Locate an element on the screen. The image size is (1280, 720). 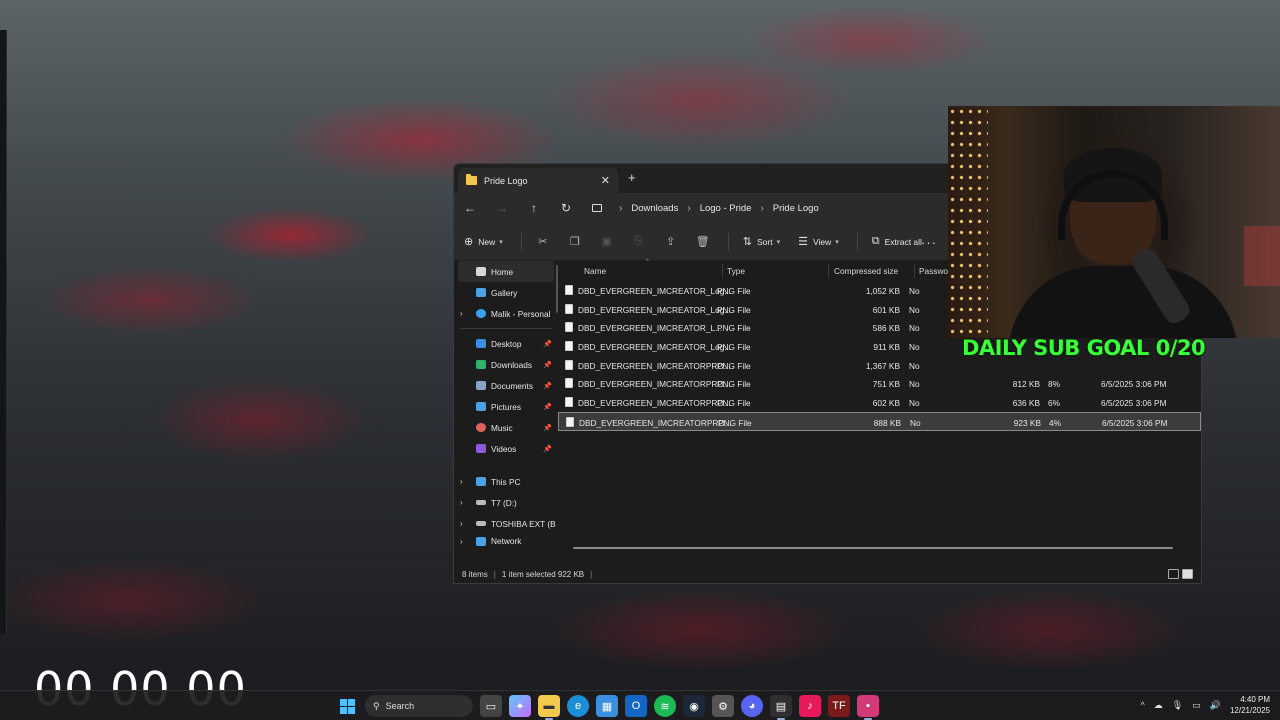
up-button: ↑ is located at coordinates (534, 208).